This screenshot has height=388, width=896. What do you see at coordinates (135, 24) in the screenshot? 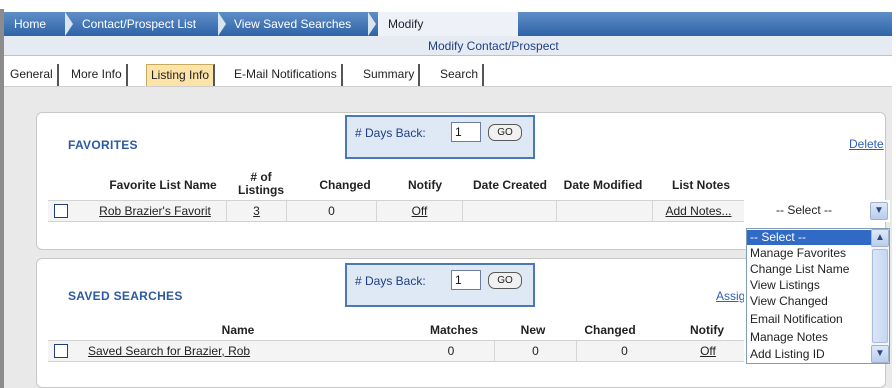
I see `breadcrumb-contact-list: Contact/Prospect List` at bounding box center [135, 24].